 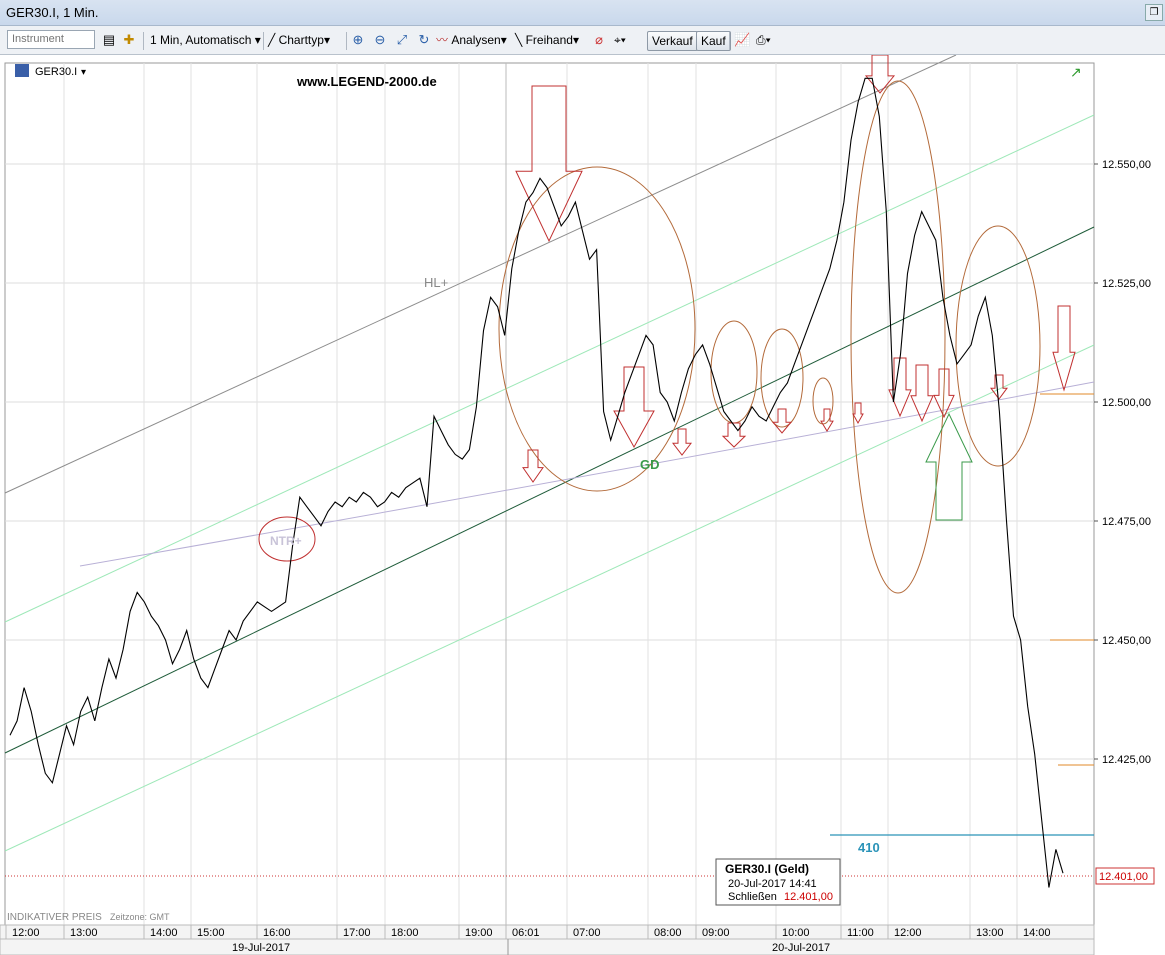 What do you see at coordinates (761, 40) in the screenshot?
I see `print-icon: ⎙` at bounding box center [761, 40].